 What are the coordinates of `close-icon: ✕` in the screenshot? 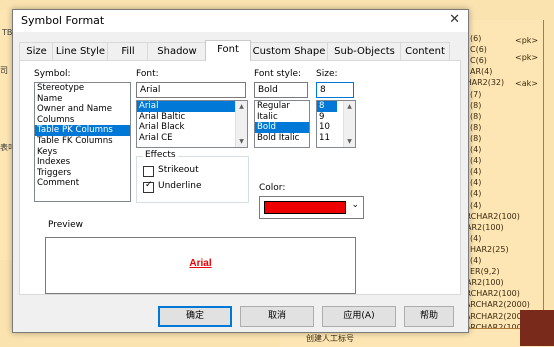 It's located at (454, 19).